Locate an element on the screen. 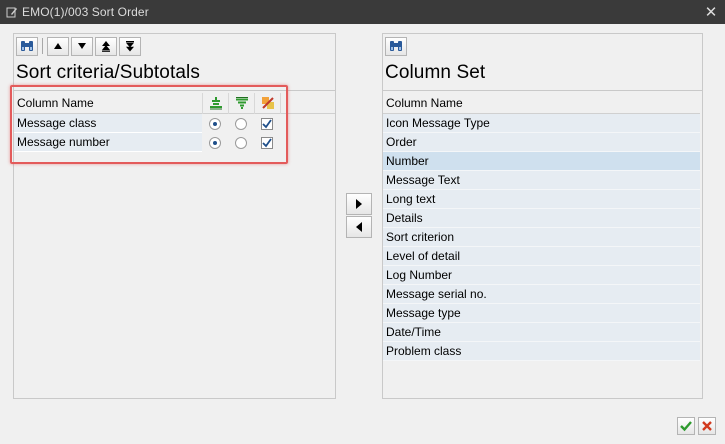 The image size is (725, 444). close-window-button: ✕ is located at coordinates (711, 12).